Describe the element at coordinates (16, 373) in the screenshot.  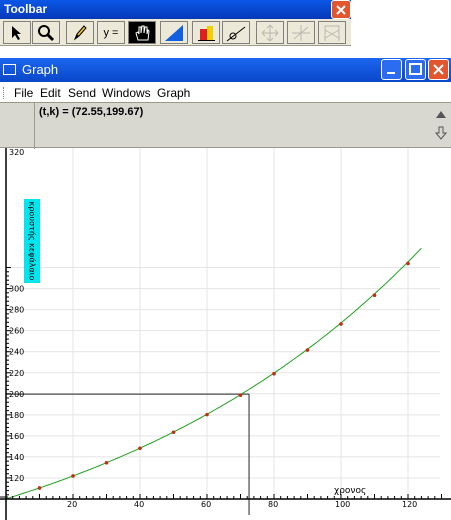
I see `y-tick-label: 220` at that location.